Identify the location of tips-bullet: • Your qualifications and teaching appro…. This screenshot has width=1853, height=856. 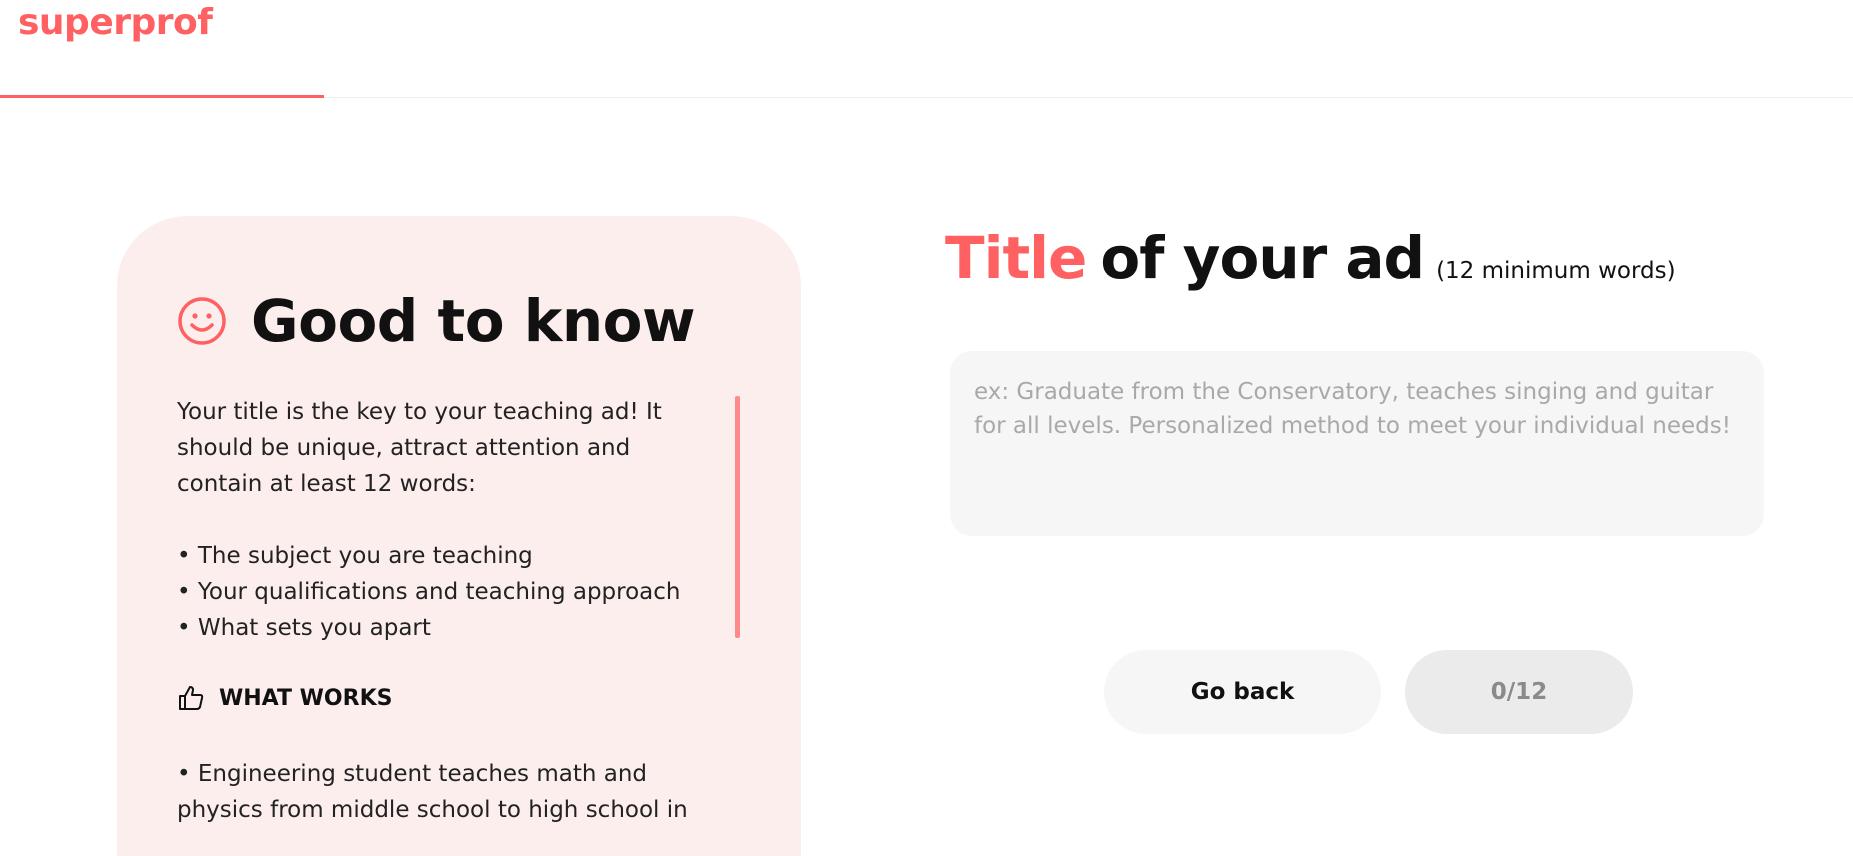
(429, 592).